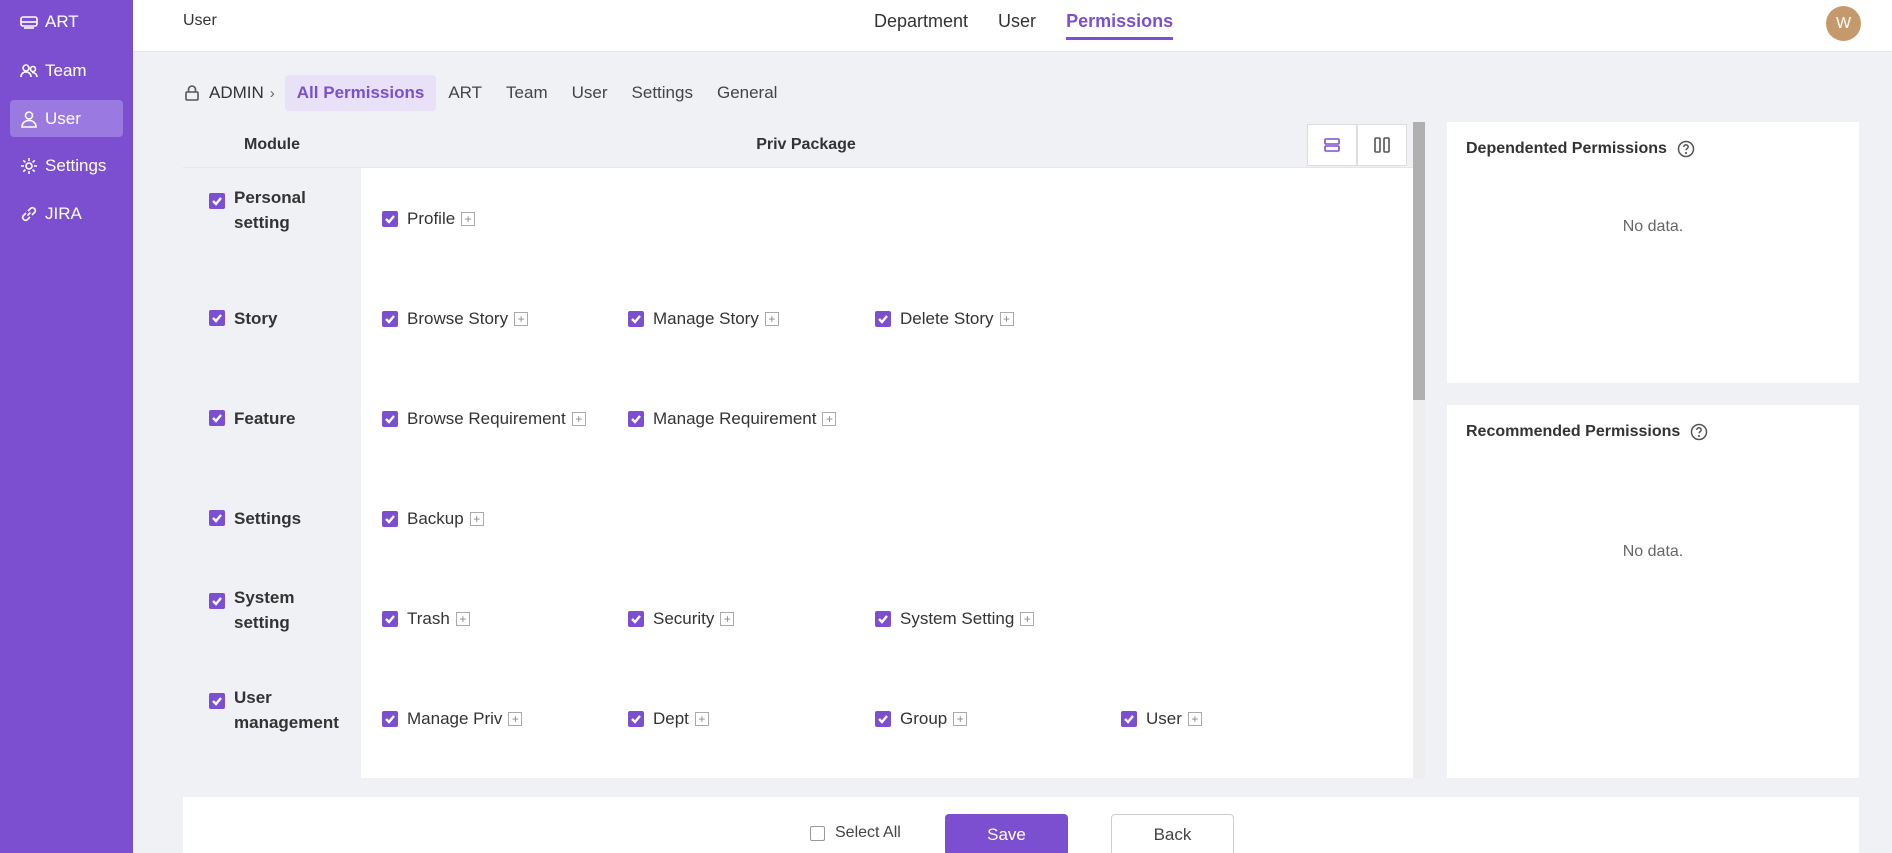 This screenshot has height=853, width=1892. Describe the element at coordinates (681, 619) in the screenshot. I see `priv-item: Security +` at that location.